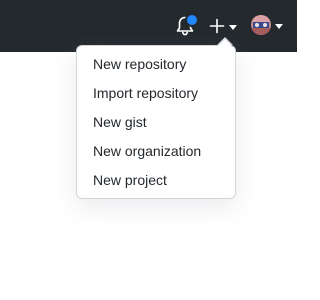 The height and width of the screenshot is (300, 320). What do you see at coordinates (156, 122) in the screenshot?
I see `menu-item-new-gist: New gist` at bounding box center [156, 122].